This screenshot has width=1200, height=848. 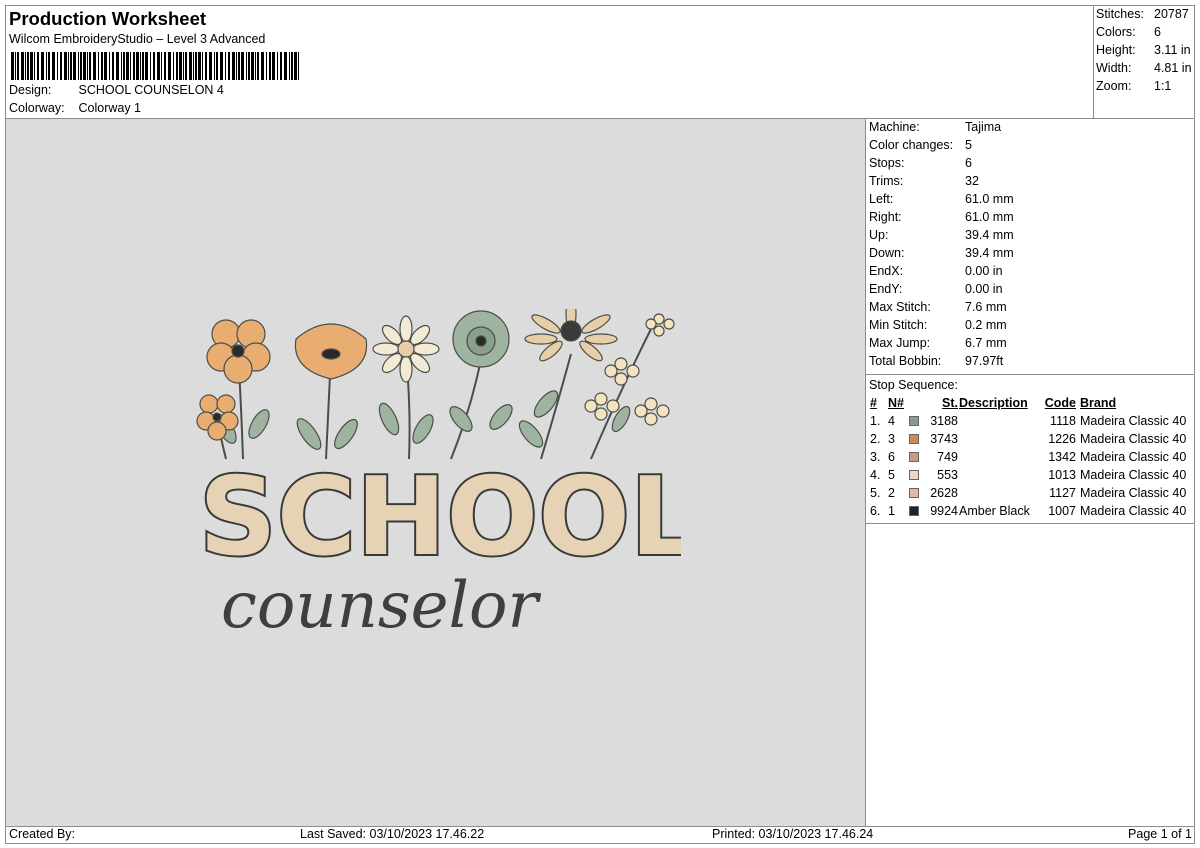 I want to click on spec-value: 6, so click(x=968, y=163).